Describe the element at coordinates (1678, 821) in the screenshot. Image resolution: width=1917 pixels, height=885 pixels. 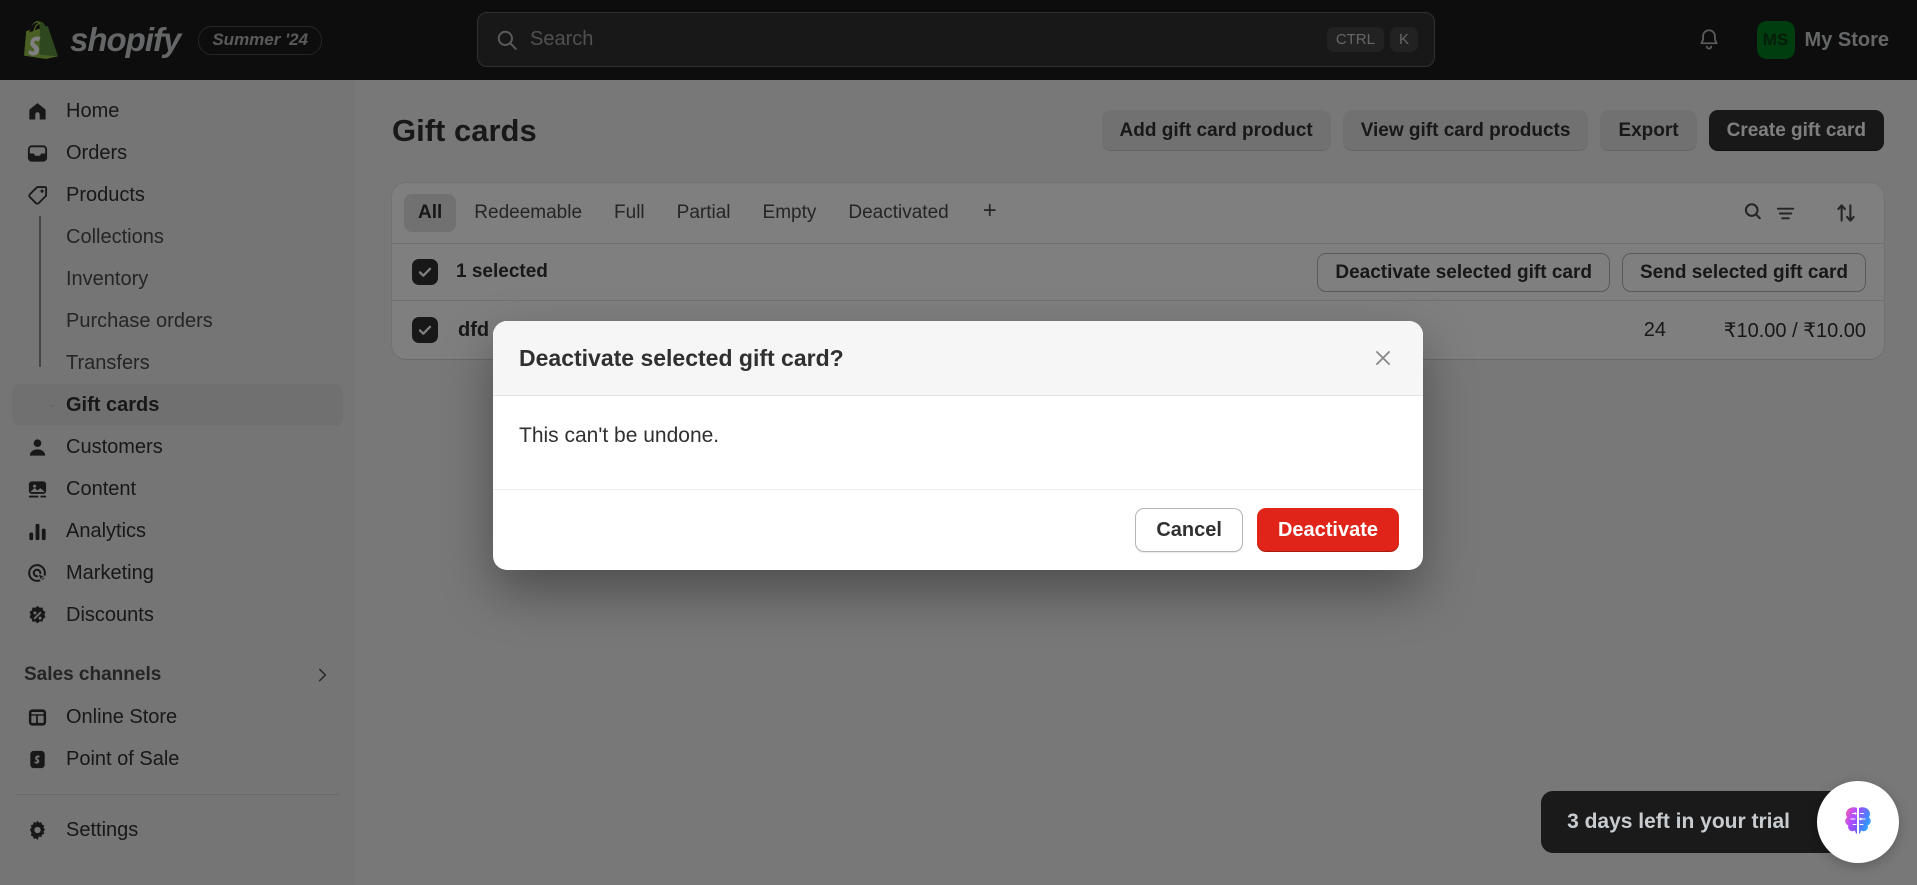
I see `trial-banner-label: 3 days left in your trial` at that location.